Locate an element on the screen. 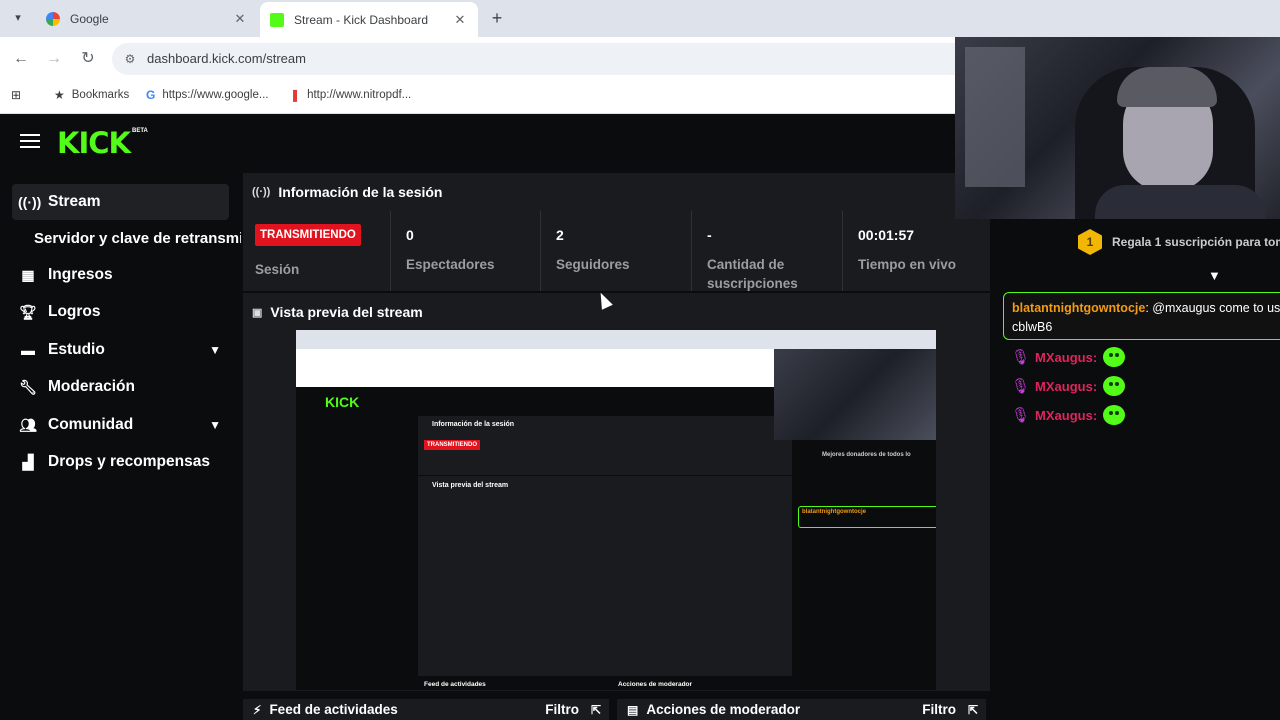 This screenshot has width=1280, height=720. back-arrow-icon: ← is located at coordinates (21, 59).